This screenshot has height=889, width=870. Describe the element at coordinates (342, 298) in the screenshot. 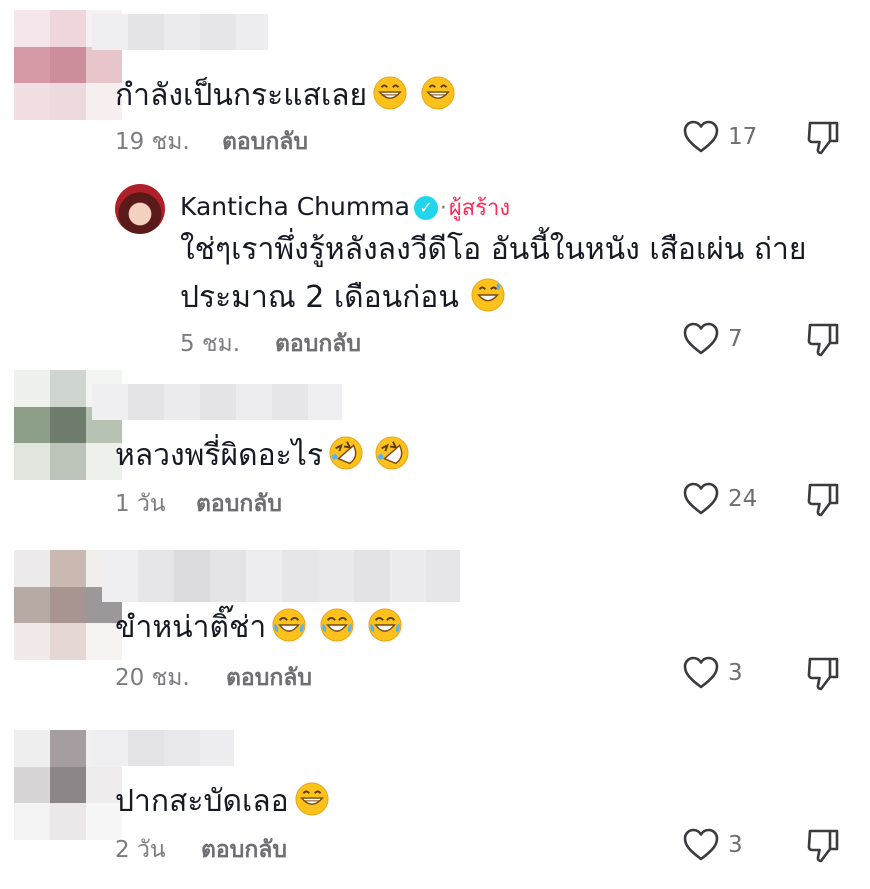

I see `reply-text-line-2: ประมาณ 2 เดือนก่อน` at that location.